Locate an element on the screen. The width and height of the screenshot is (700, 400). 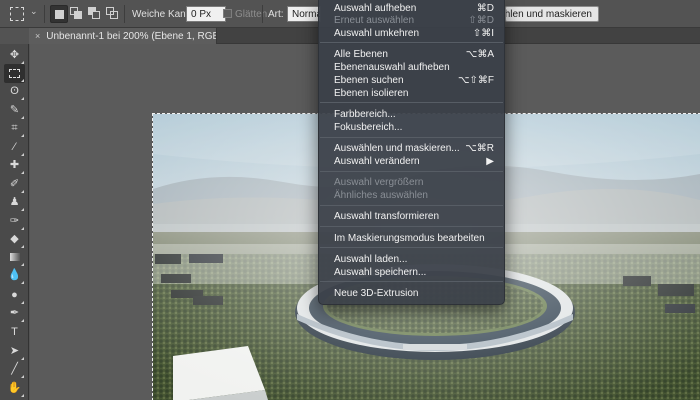
tool-marquee is located at coordinates (14, 73).